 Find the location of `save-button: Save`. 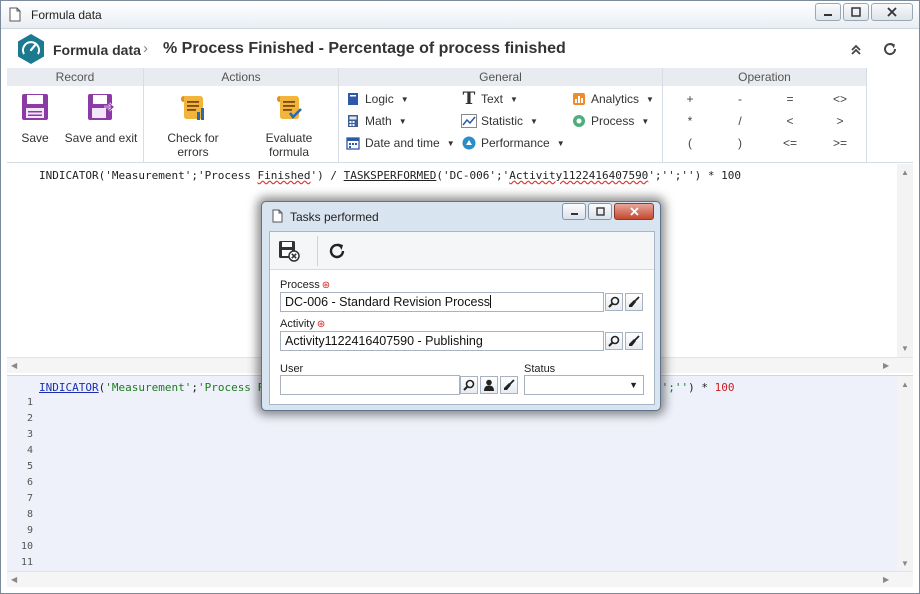

save-button: Save is located at coordinates (35, 118).